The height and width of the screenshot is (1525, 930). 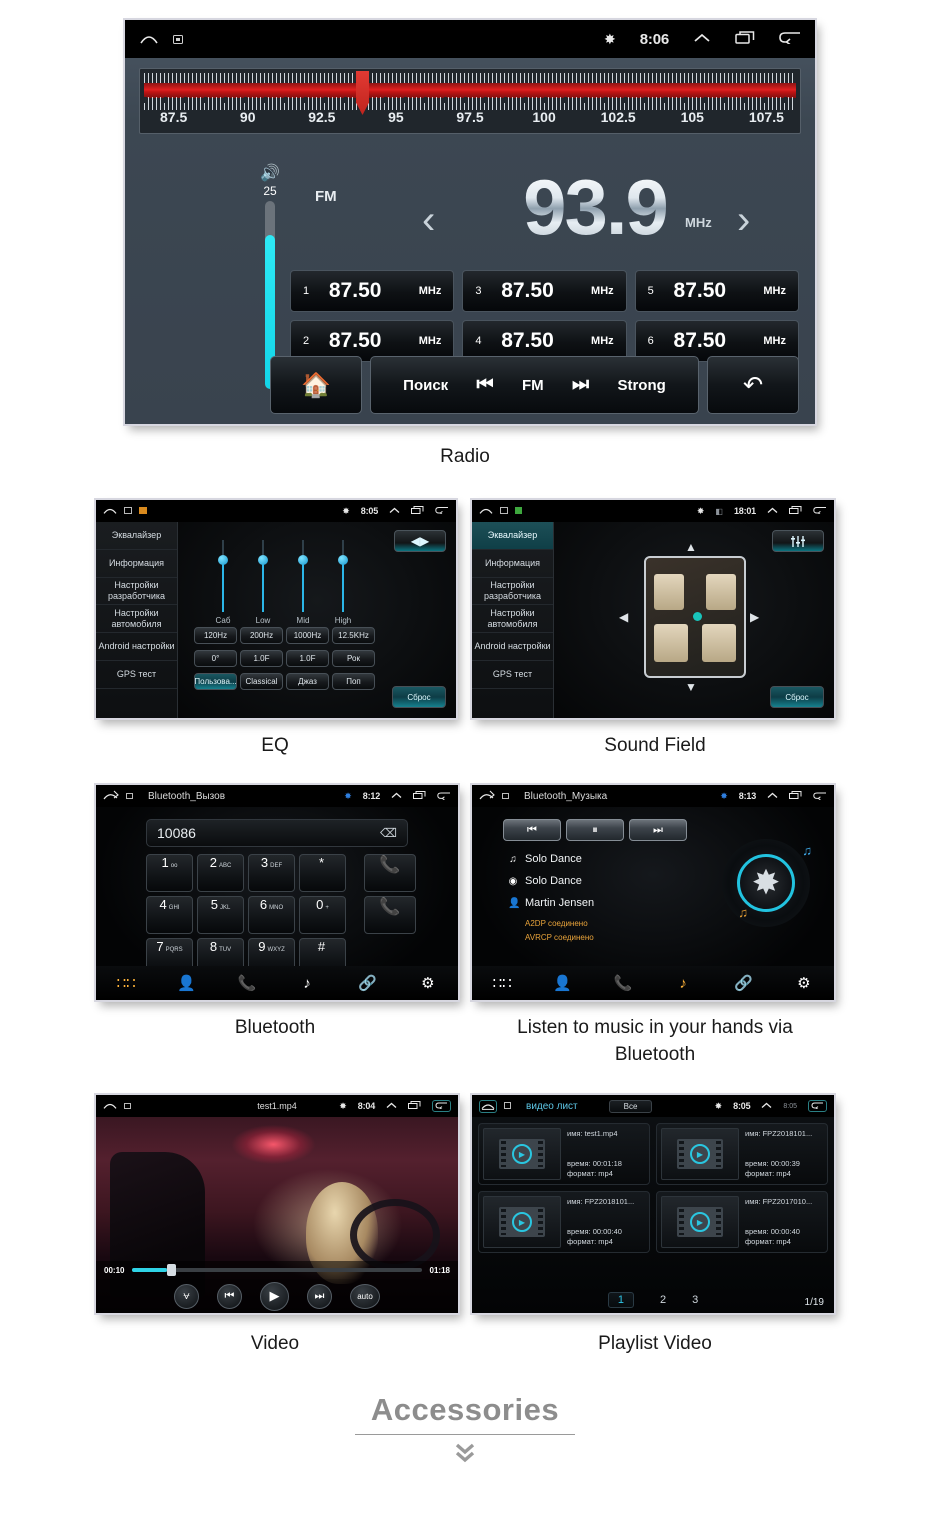 I want to click on dialpad-key-6: 6 MNO, so click(x=271, y=915).